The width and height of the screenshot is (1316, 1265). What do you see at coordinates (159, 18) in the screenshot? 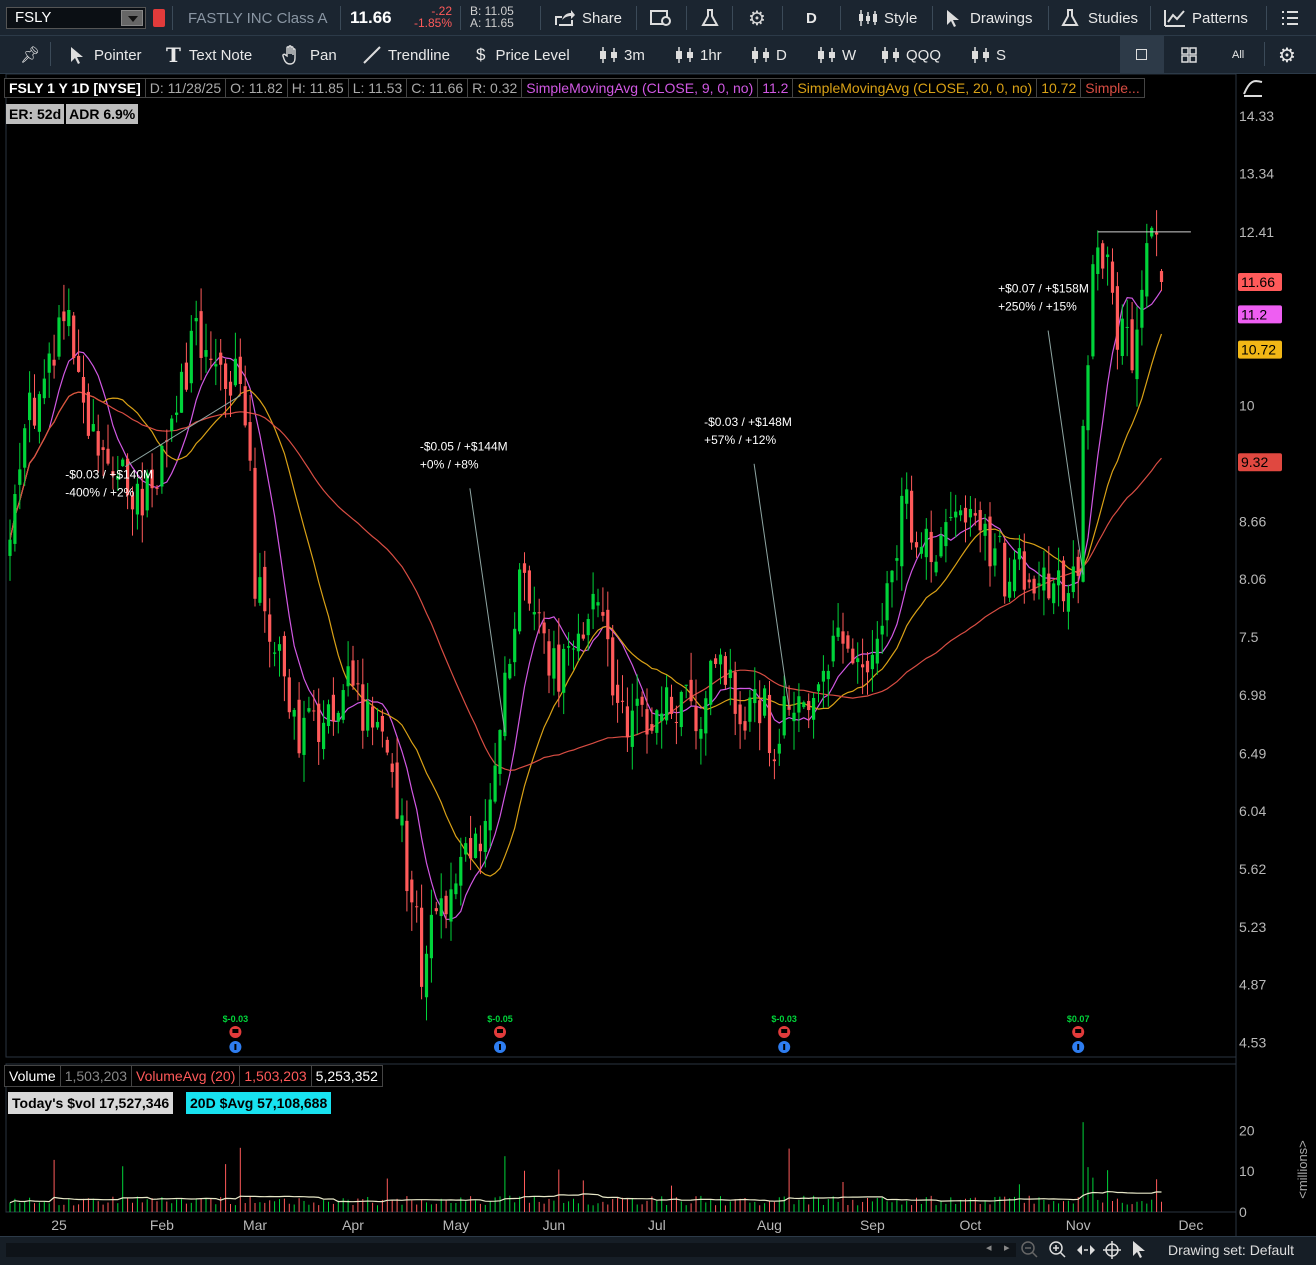
I see `alert-tag-icon` at bounding box center [159, 18].